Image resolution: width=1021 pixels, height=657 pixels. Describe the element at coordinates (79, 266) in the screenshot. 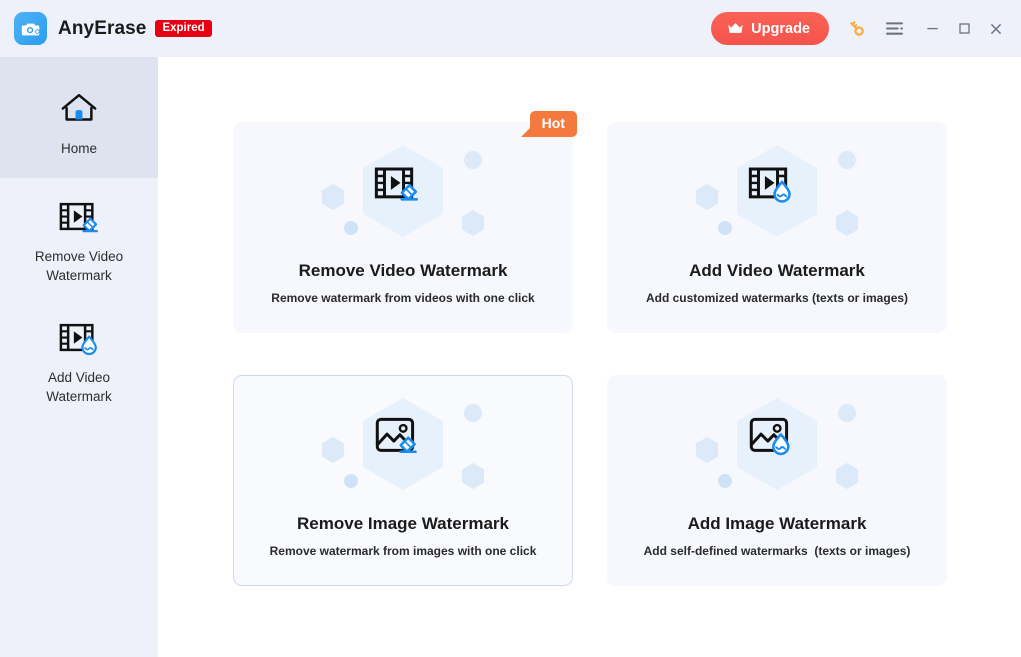

I see `sidebar-item-label: Remove Video Watermark` at that location.